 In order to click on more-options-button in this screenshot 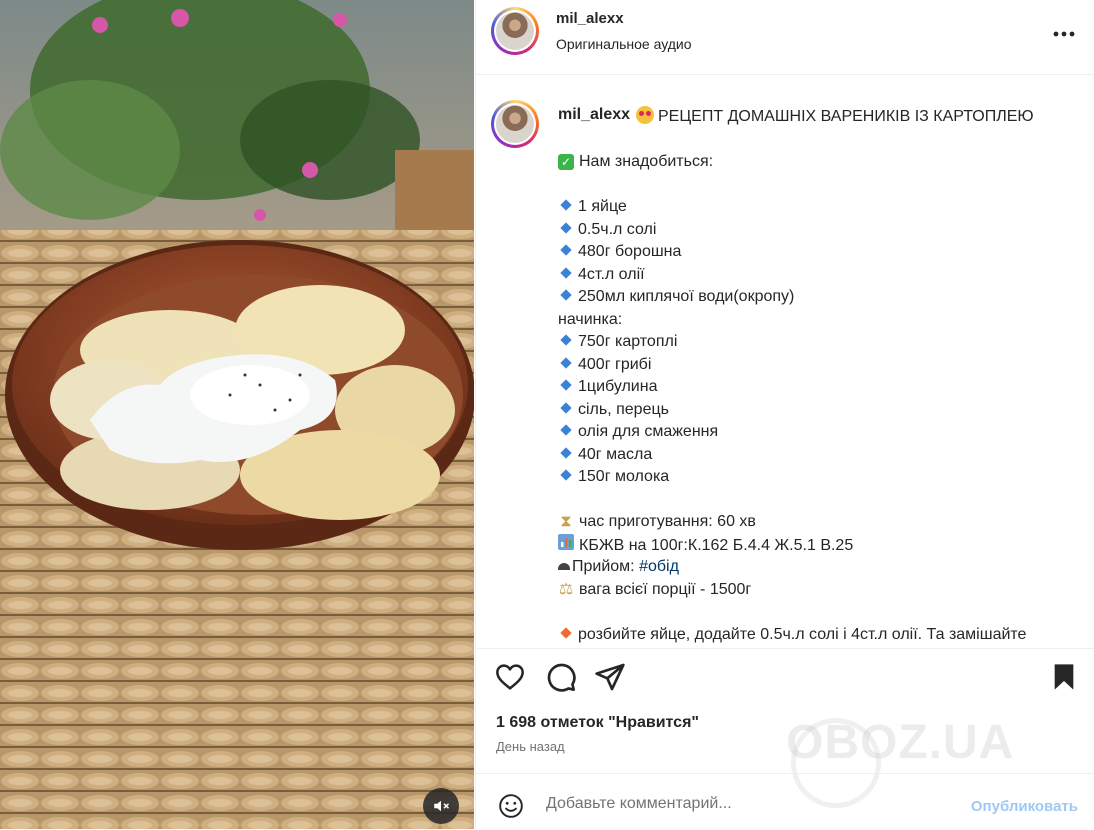, I will do `click(1064, 34)`.